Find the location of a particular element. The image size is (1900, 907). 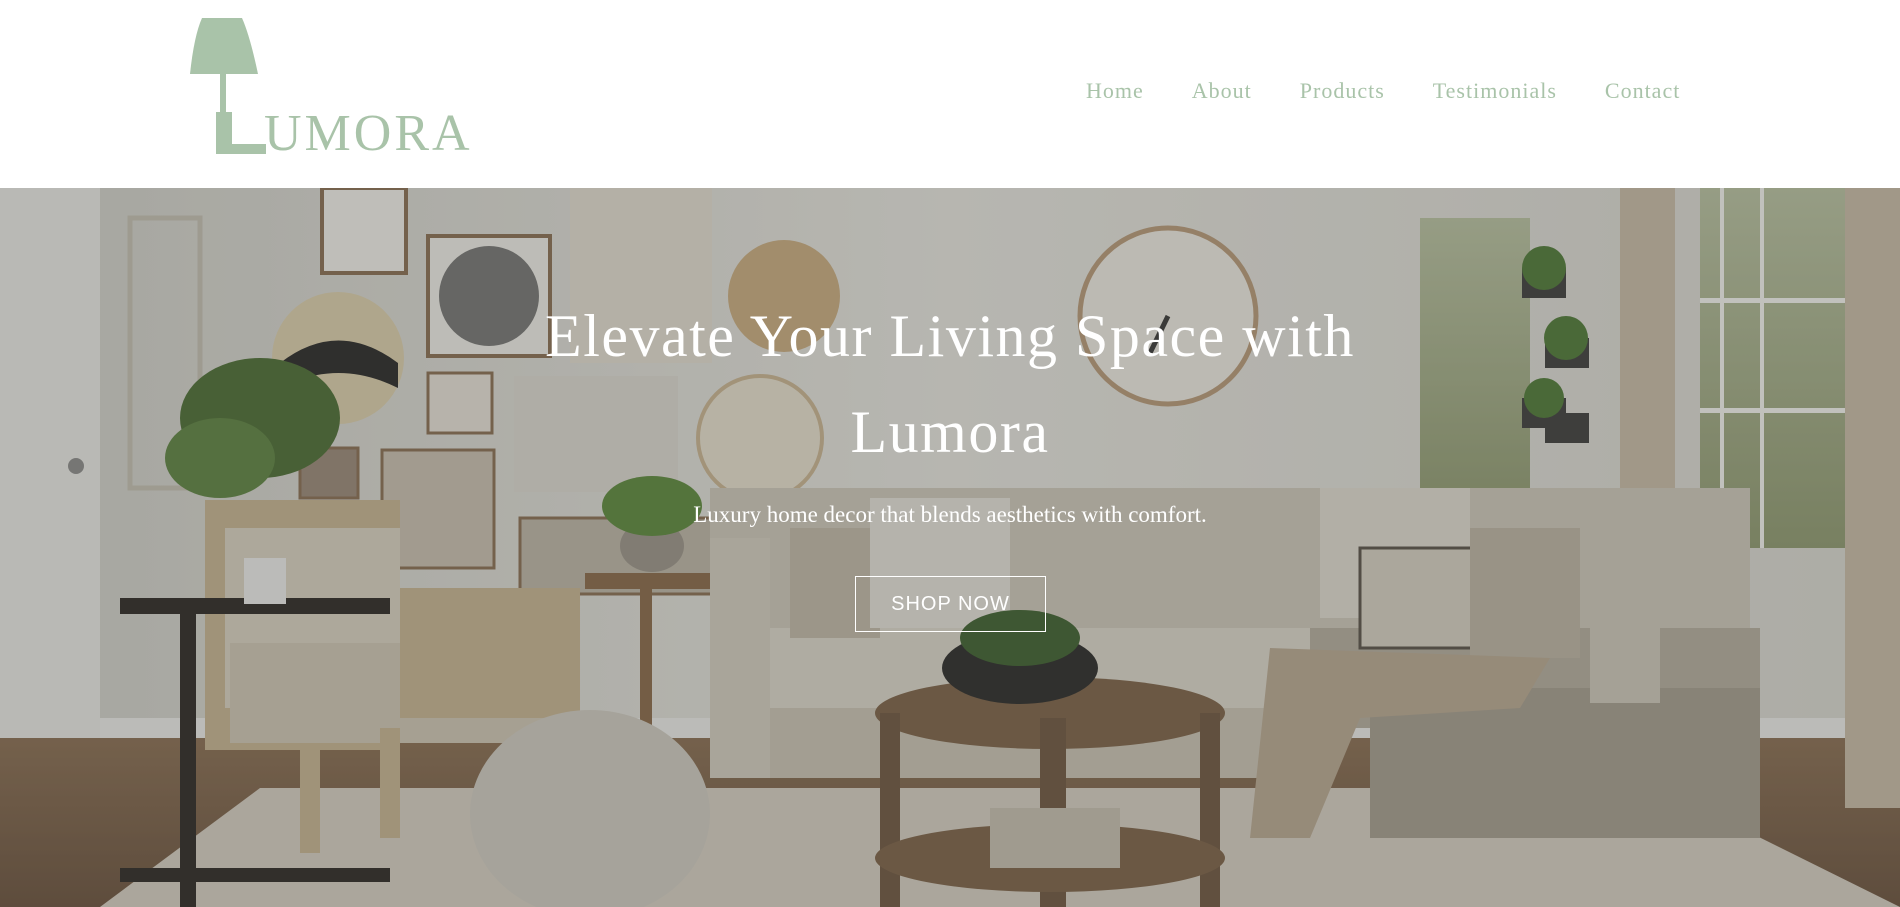

nav-testimonials: Testimonials is located at coordinates (1495, 93).